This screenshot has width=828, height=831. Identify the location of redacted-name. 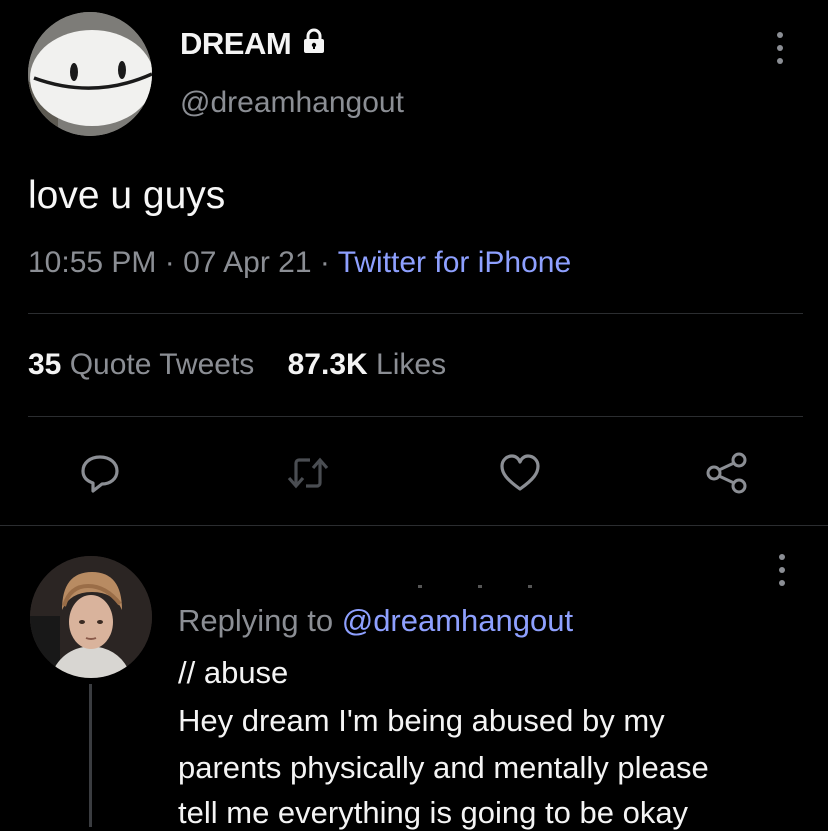
(420, 586).